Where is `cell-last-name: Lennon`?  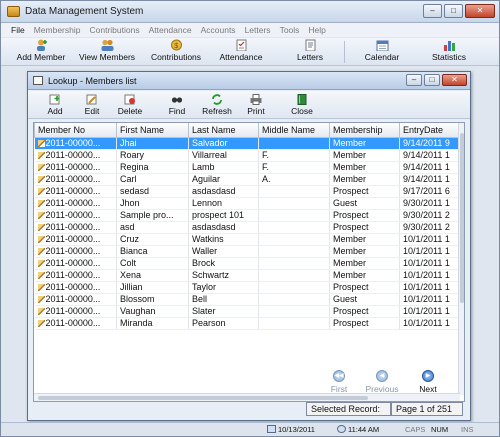
cell-last-name: Lennon is located at coordinates (223, 203).